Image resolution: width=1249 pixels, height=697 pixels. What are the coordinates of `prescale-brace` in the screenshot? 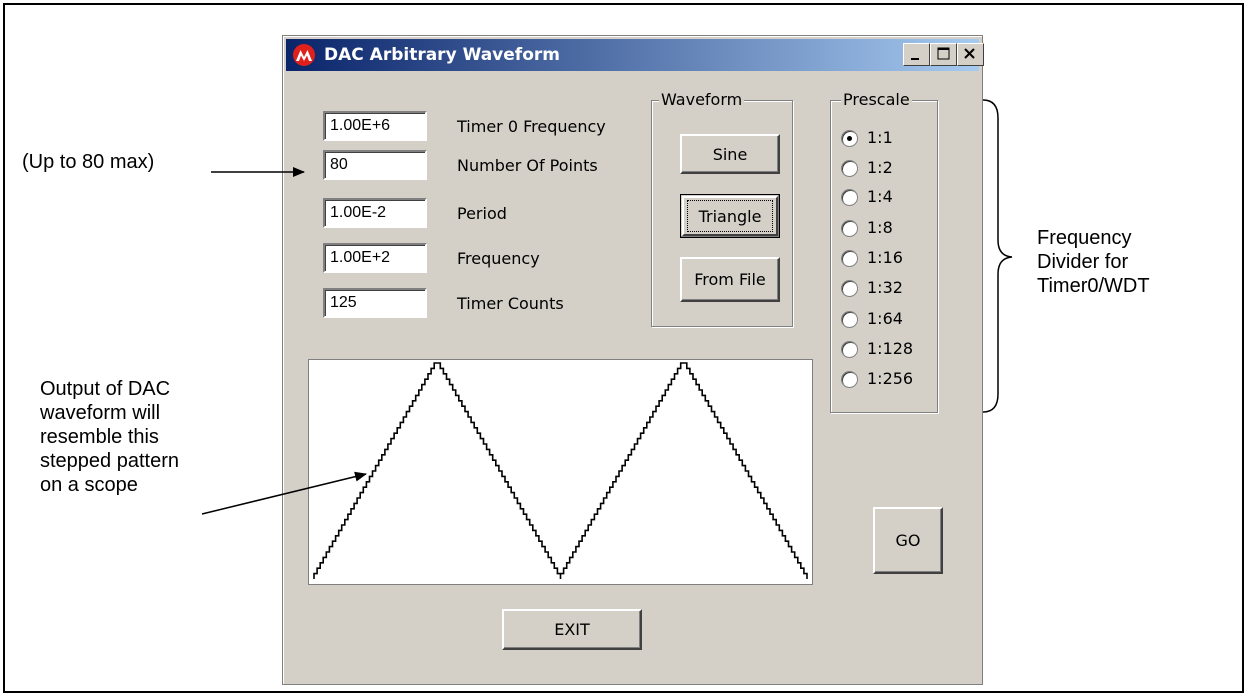 It's located at (997, 256).